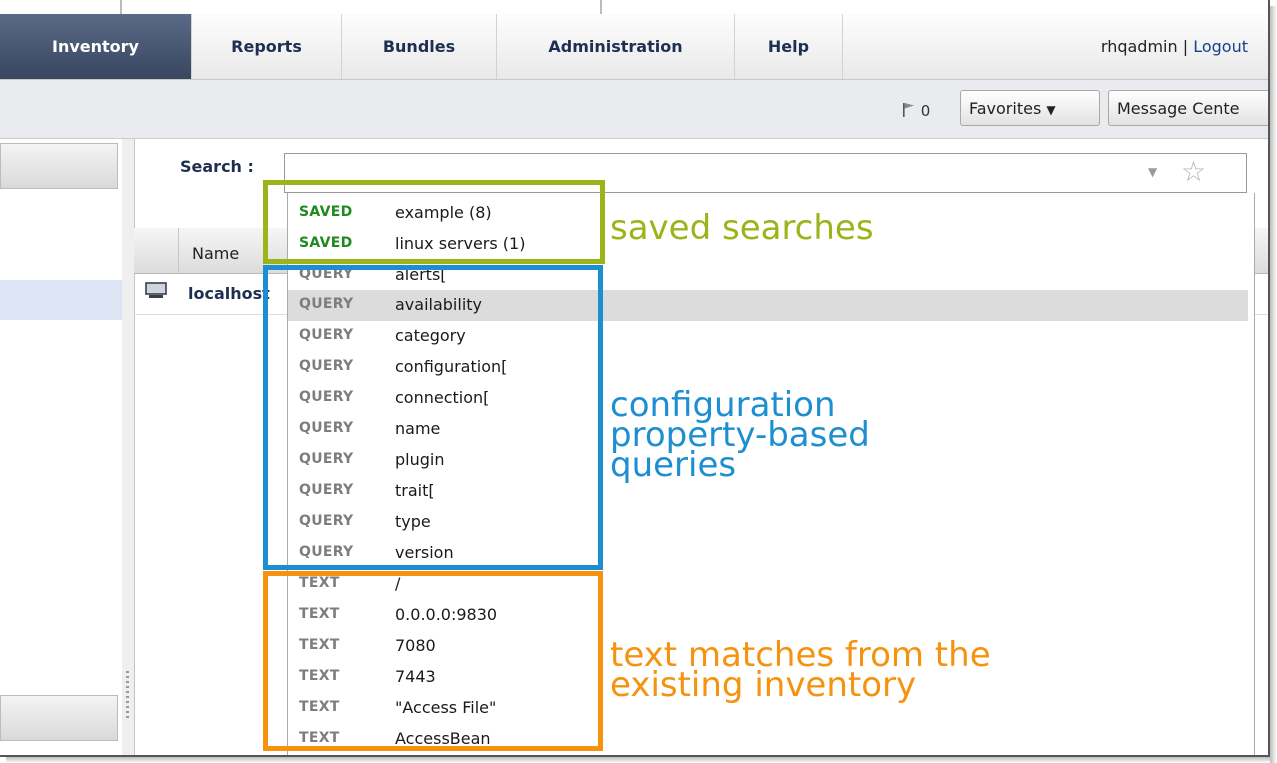  What do you see at coordinates (433, 661) in the screenshot?
I see `text-matches-callout-box` at bounding box center [433, 661].